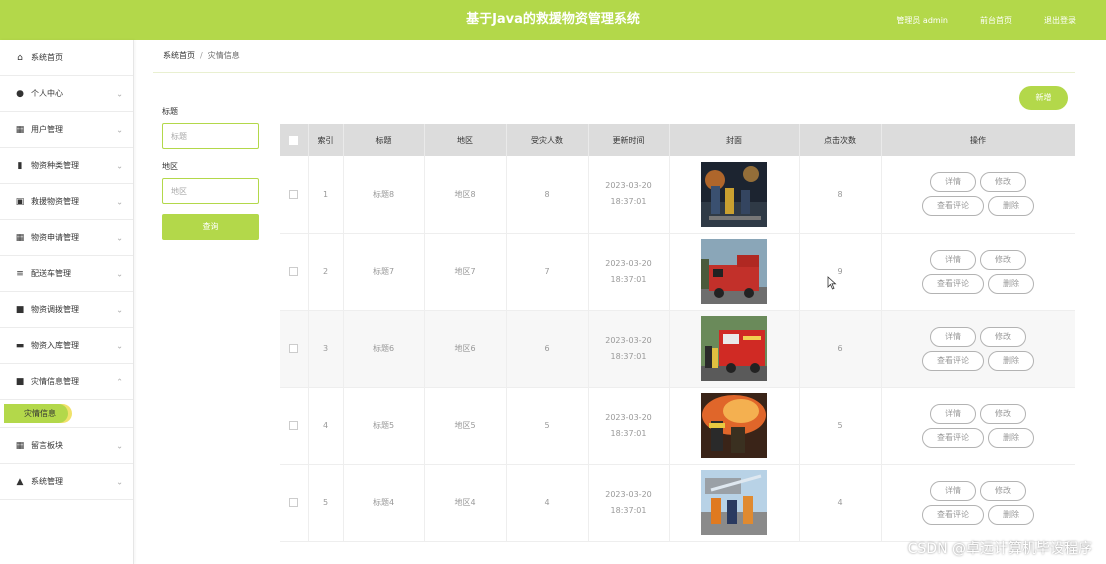 This screenshot has height=564, width=1106. Describe the element at coordinates (55, 201) in the screenshot. I see `sidebar-item-label: 救援物资管理` at that location.